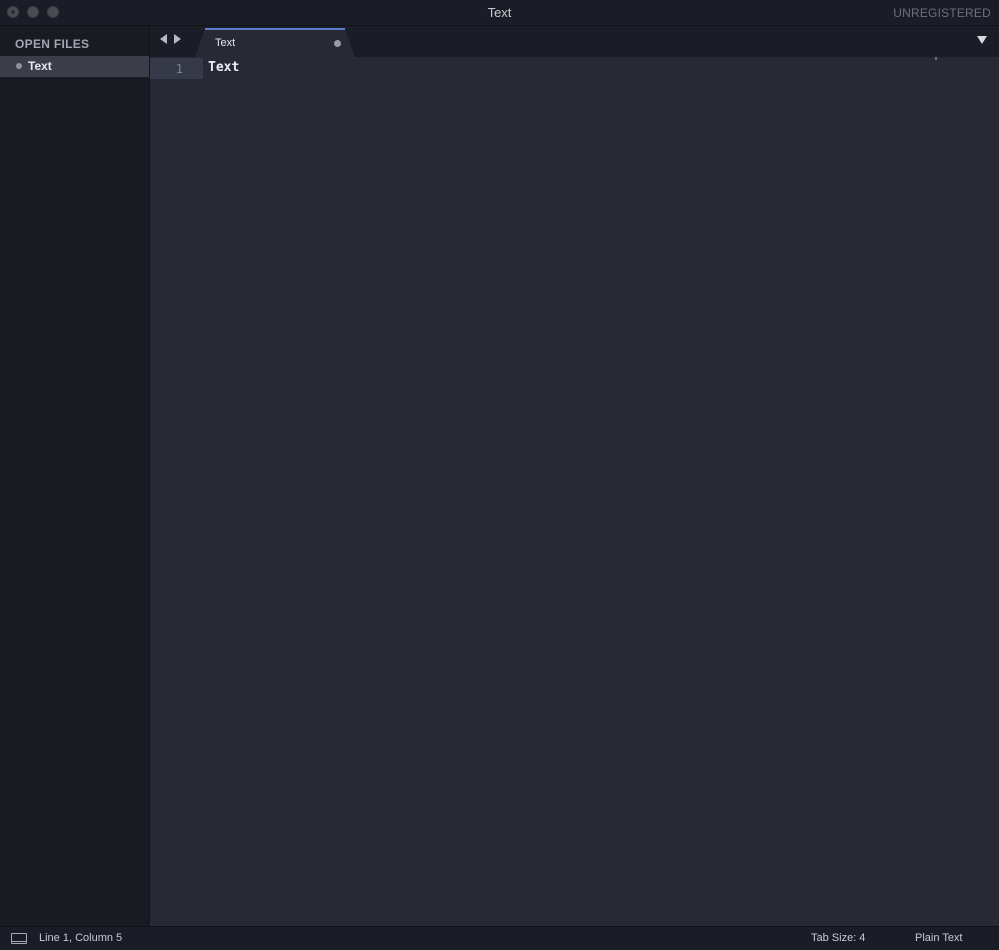  I want to click on syntax-button: Plain Text, so click(939, 938).